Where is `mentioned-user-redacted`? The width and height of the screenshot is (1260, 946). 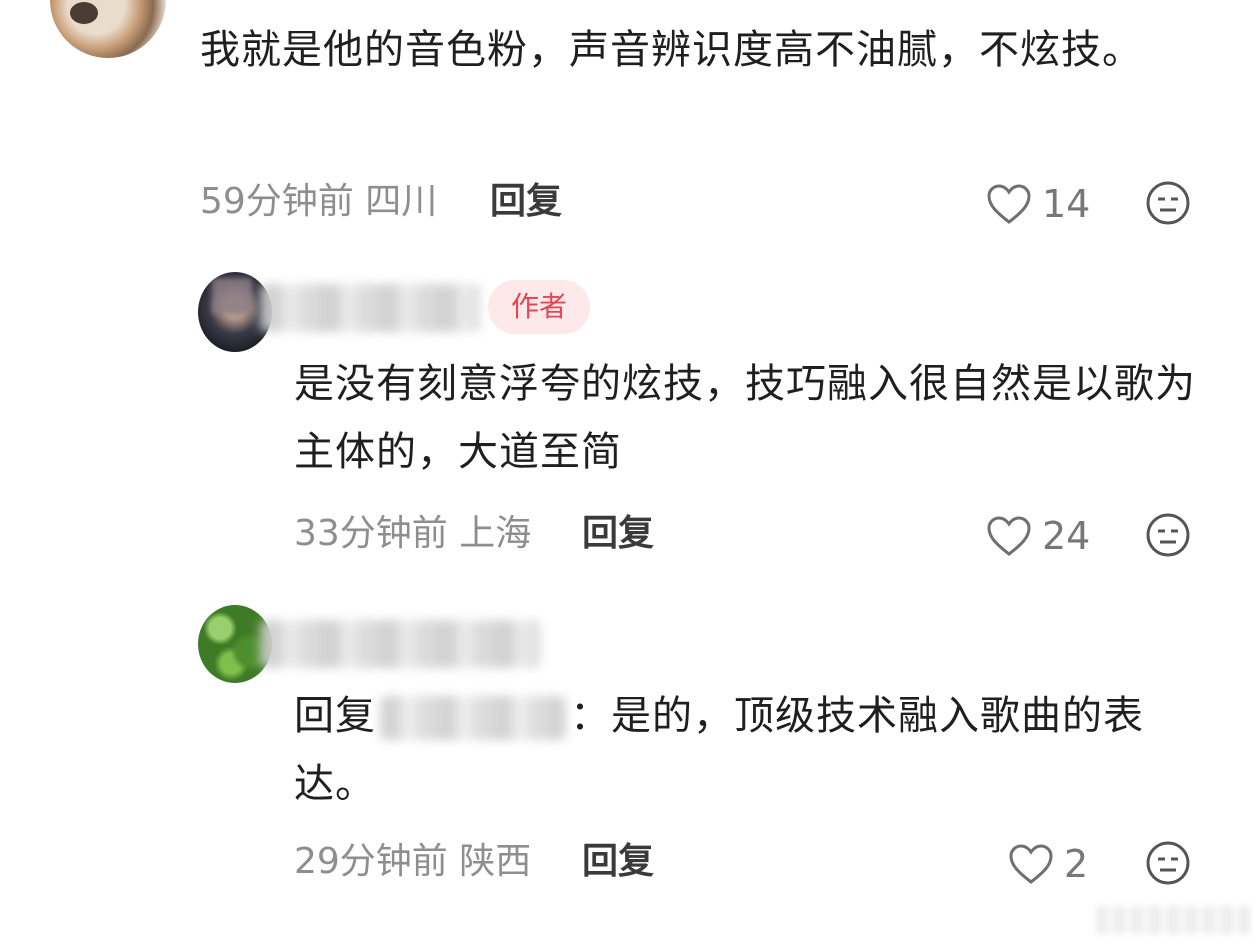 mentioned-user-redacted is located at coordinates (473, 718).